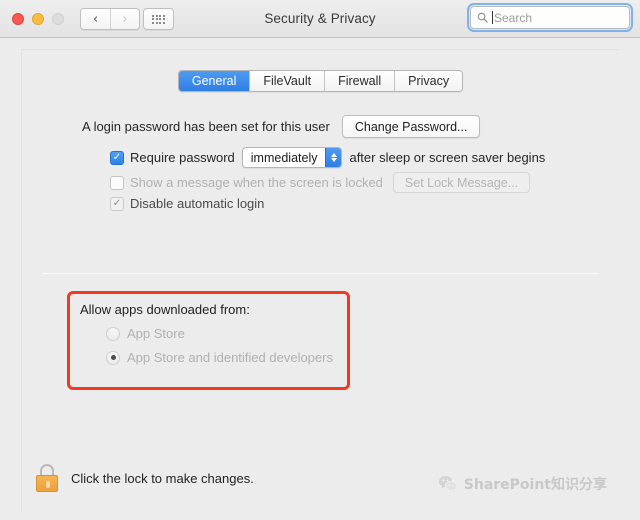 This screenshot has width=640, height=520. I want to click on password-delay-select: immediately, so click(292, 157).